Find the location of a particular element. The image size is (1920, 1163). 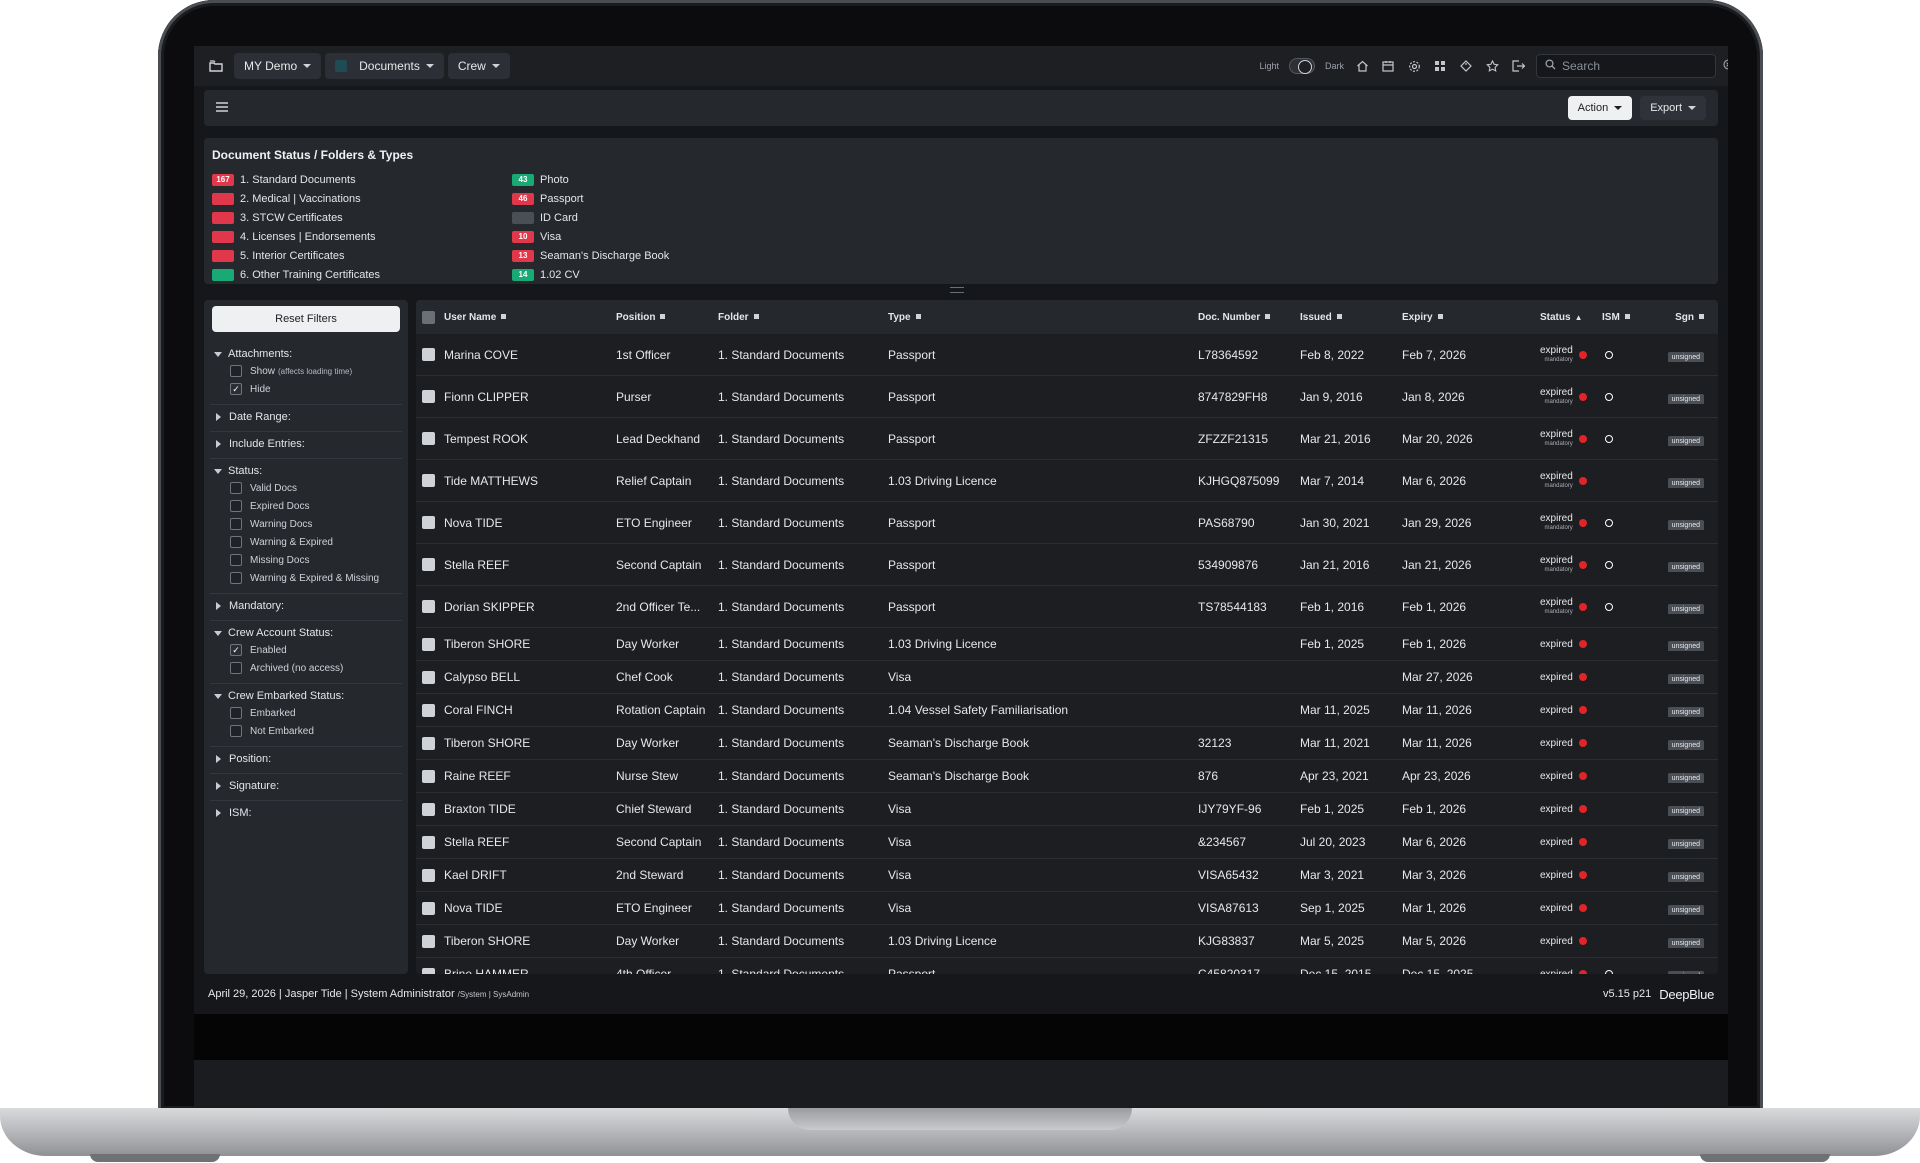

types-row: 13 Seaman's Discharge Book is located at coordinates (662, 255).